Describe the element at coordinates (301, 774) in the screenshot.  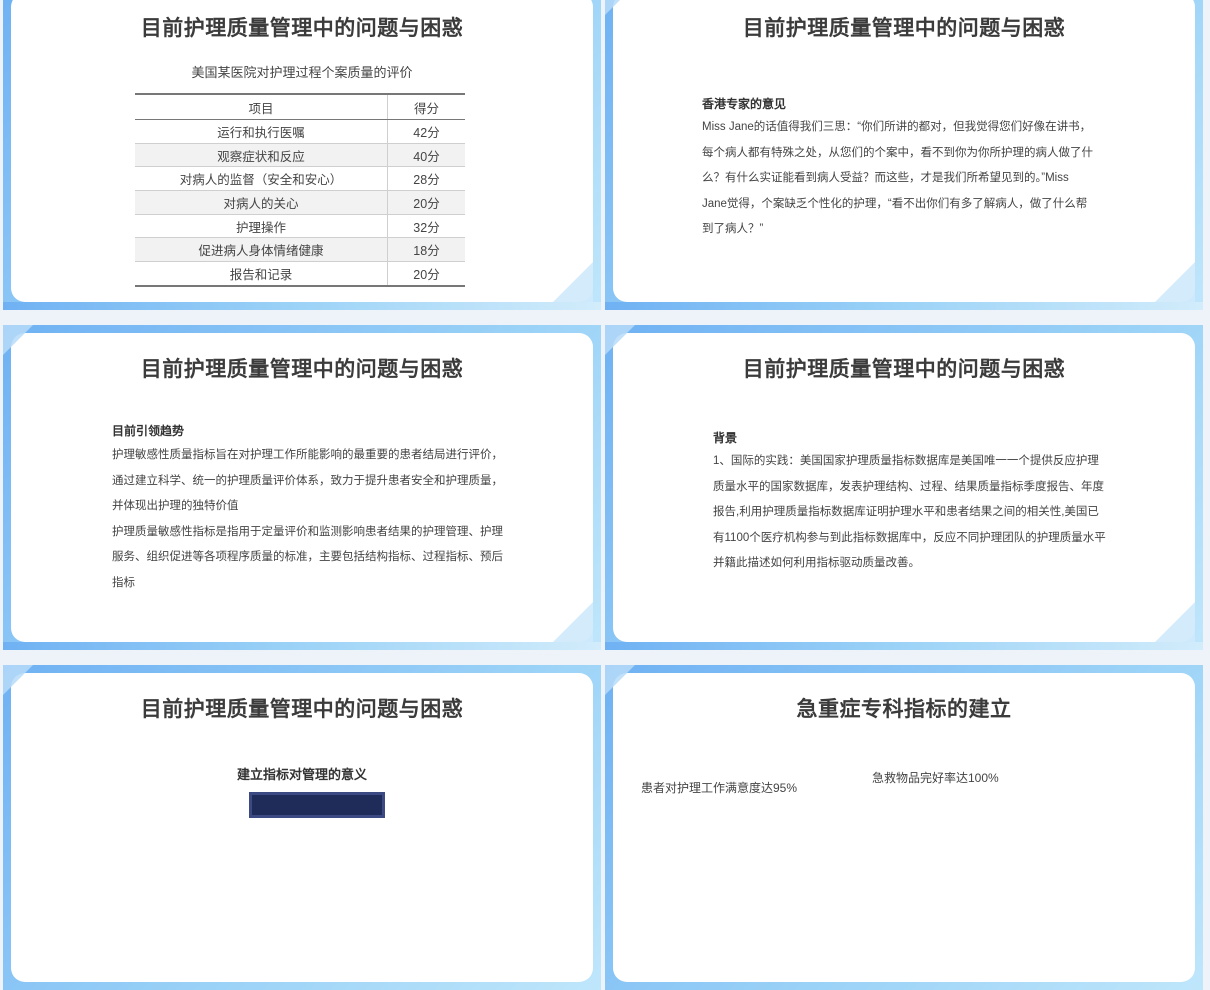
I see `section-heading: 建立指标对管理的意义` at that location.